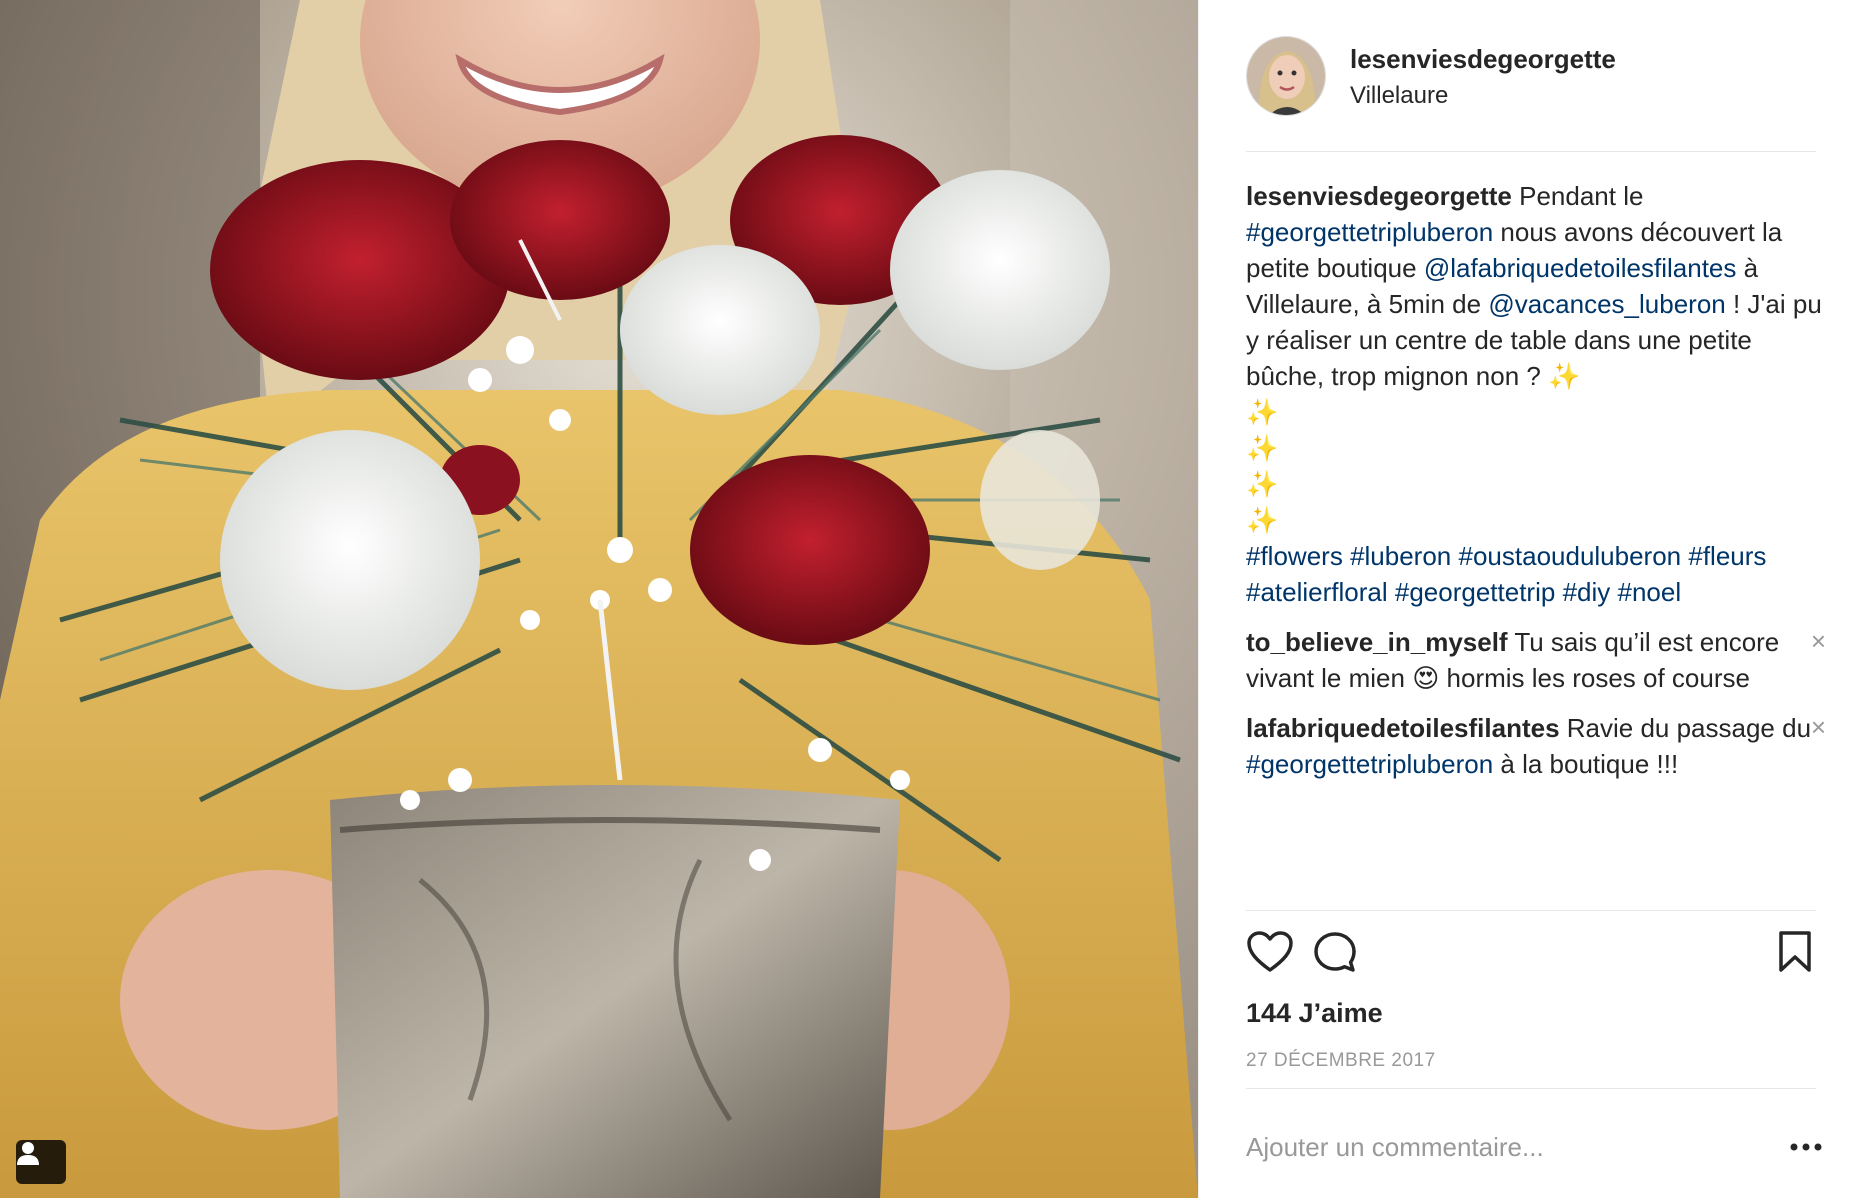 The image size is (1864, 1198). Describe the element at coordinates (1426, 678) in the screenshot. I see `heart-eyes-emoji: 😍` at that location.